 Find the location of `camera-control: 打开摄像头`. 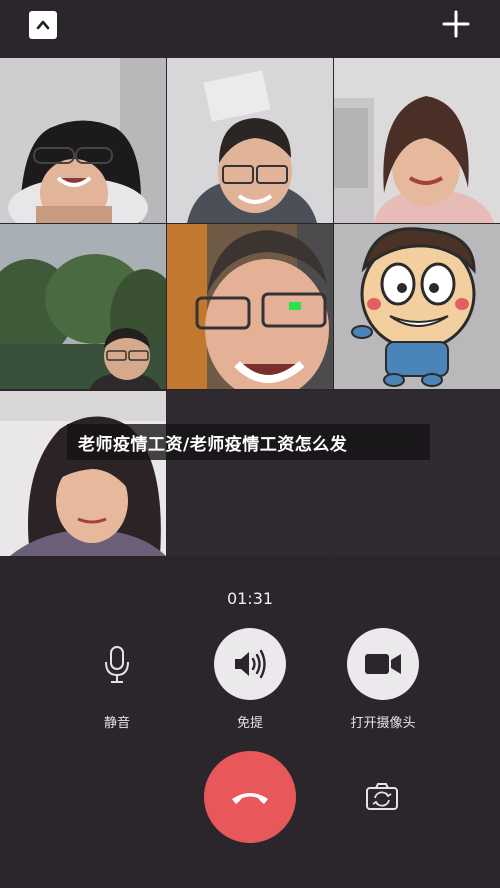

camera-control: 打开摄像头 is located at coordinates (383, 679).